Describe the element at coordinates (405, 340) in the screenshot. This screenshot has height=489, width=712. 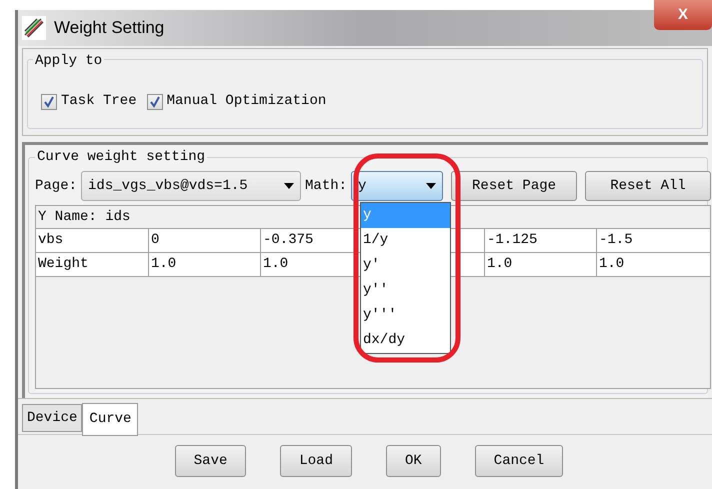
I see `list-option: dx/dy` at that location.